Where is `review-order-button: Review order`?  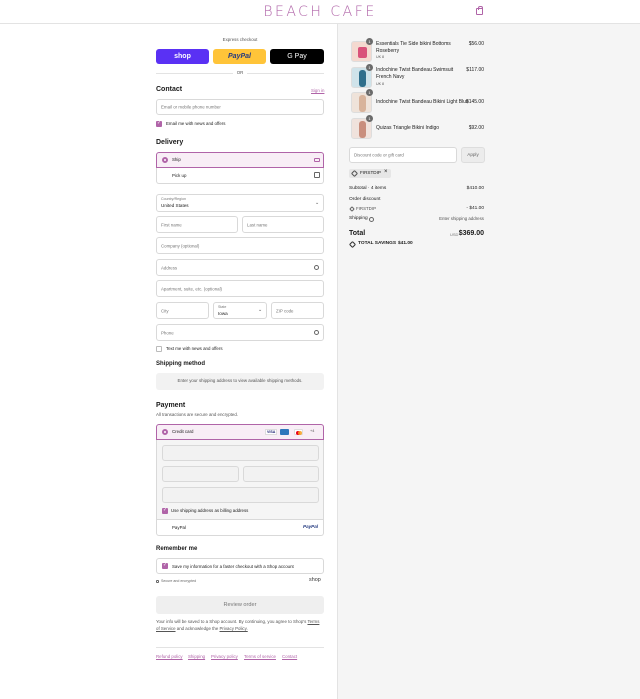 review-order-button: Review order is located at coordinates (240, 605).